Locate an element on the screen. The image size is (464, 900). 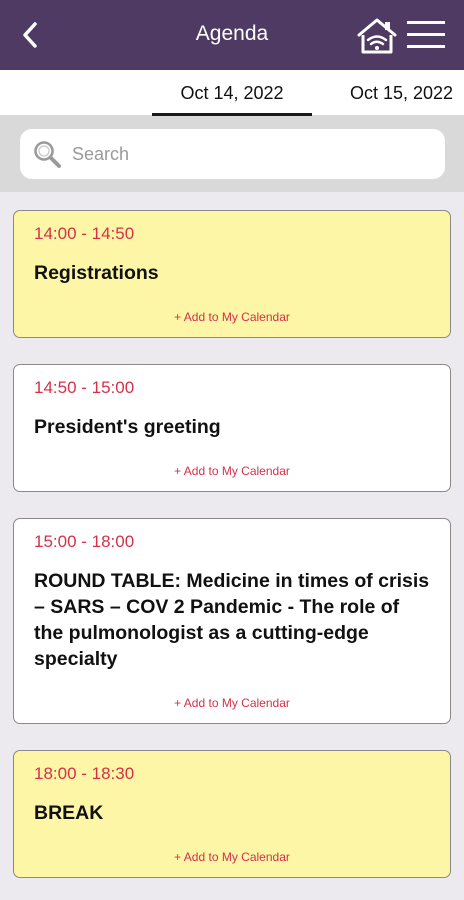
back-button is located at coordinates (31, 35).